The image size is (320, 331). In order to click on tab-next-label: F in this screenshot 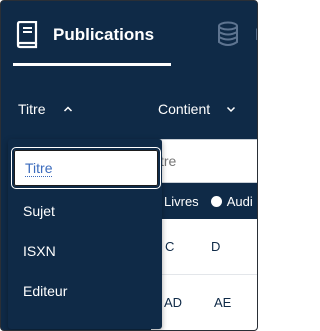, I will do `click(256, 35)`.